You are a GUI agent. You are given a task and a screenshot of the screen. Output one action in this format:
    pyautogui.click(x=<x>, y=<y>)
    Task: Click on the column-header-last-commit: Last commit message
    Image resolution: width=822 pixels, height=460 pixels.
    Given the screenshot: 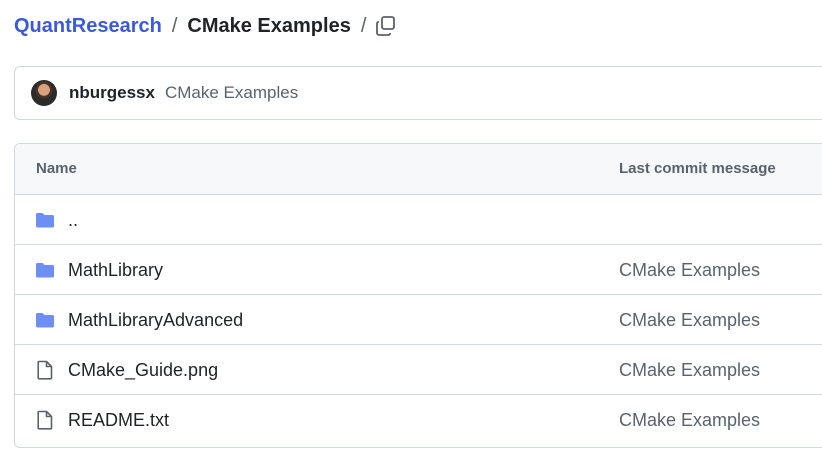 What is the action you would take?
    pyautogui.click(x=697, y=168)
    